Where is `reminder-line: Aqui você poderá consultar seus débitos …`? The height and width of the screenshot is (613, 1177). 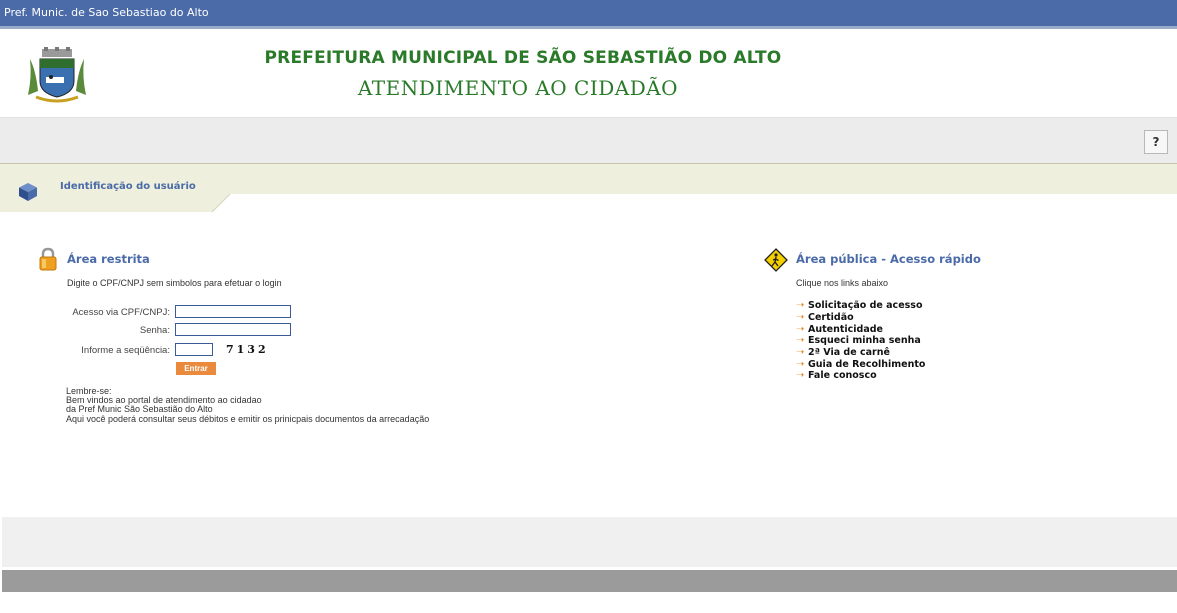 reminder-line: Aqui você poderá consultar seus débitos … is located at coordinates (248, 418).